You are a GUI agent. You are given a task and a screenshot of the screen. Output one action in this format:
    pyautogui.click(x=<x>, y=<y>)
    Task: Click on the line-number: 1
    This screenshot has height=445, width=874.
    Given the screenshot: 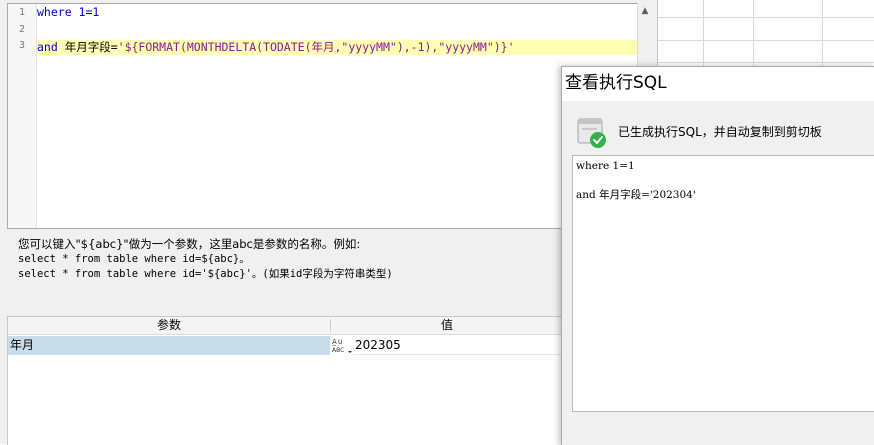 What is the action you would take?
    pyautogui.click(x=21, y=12)
    